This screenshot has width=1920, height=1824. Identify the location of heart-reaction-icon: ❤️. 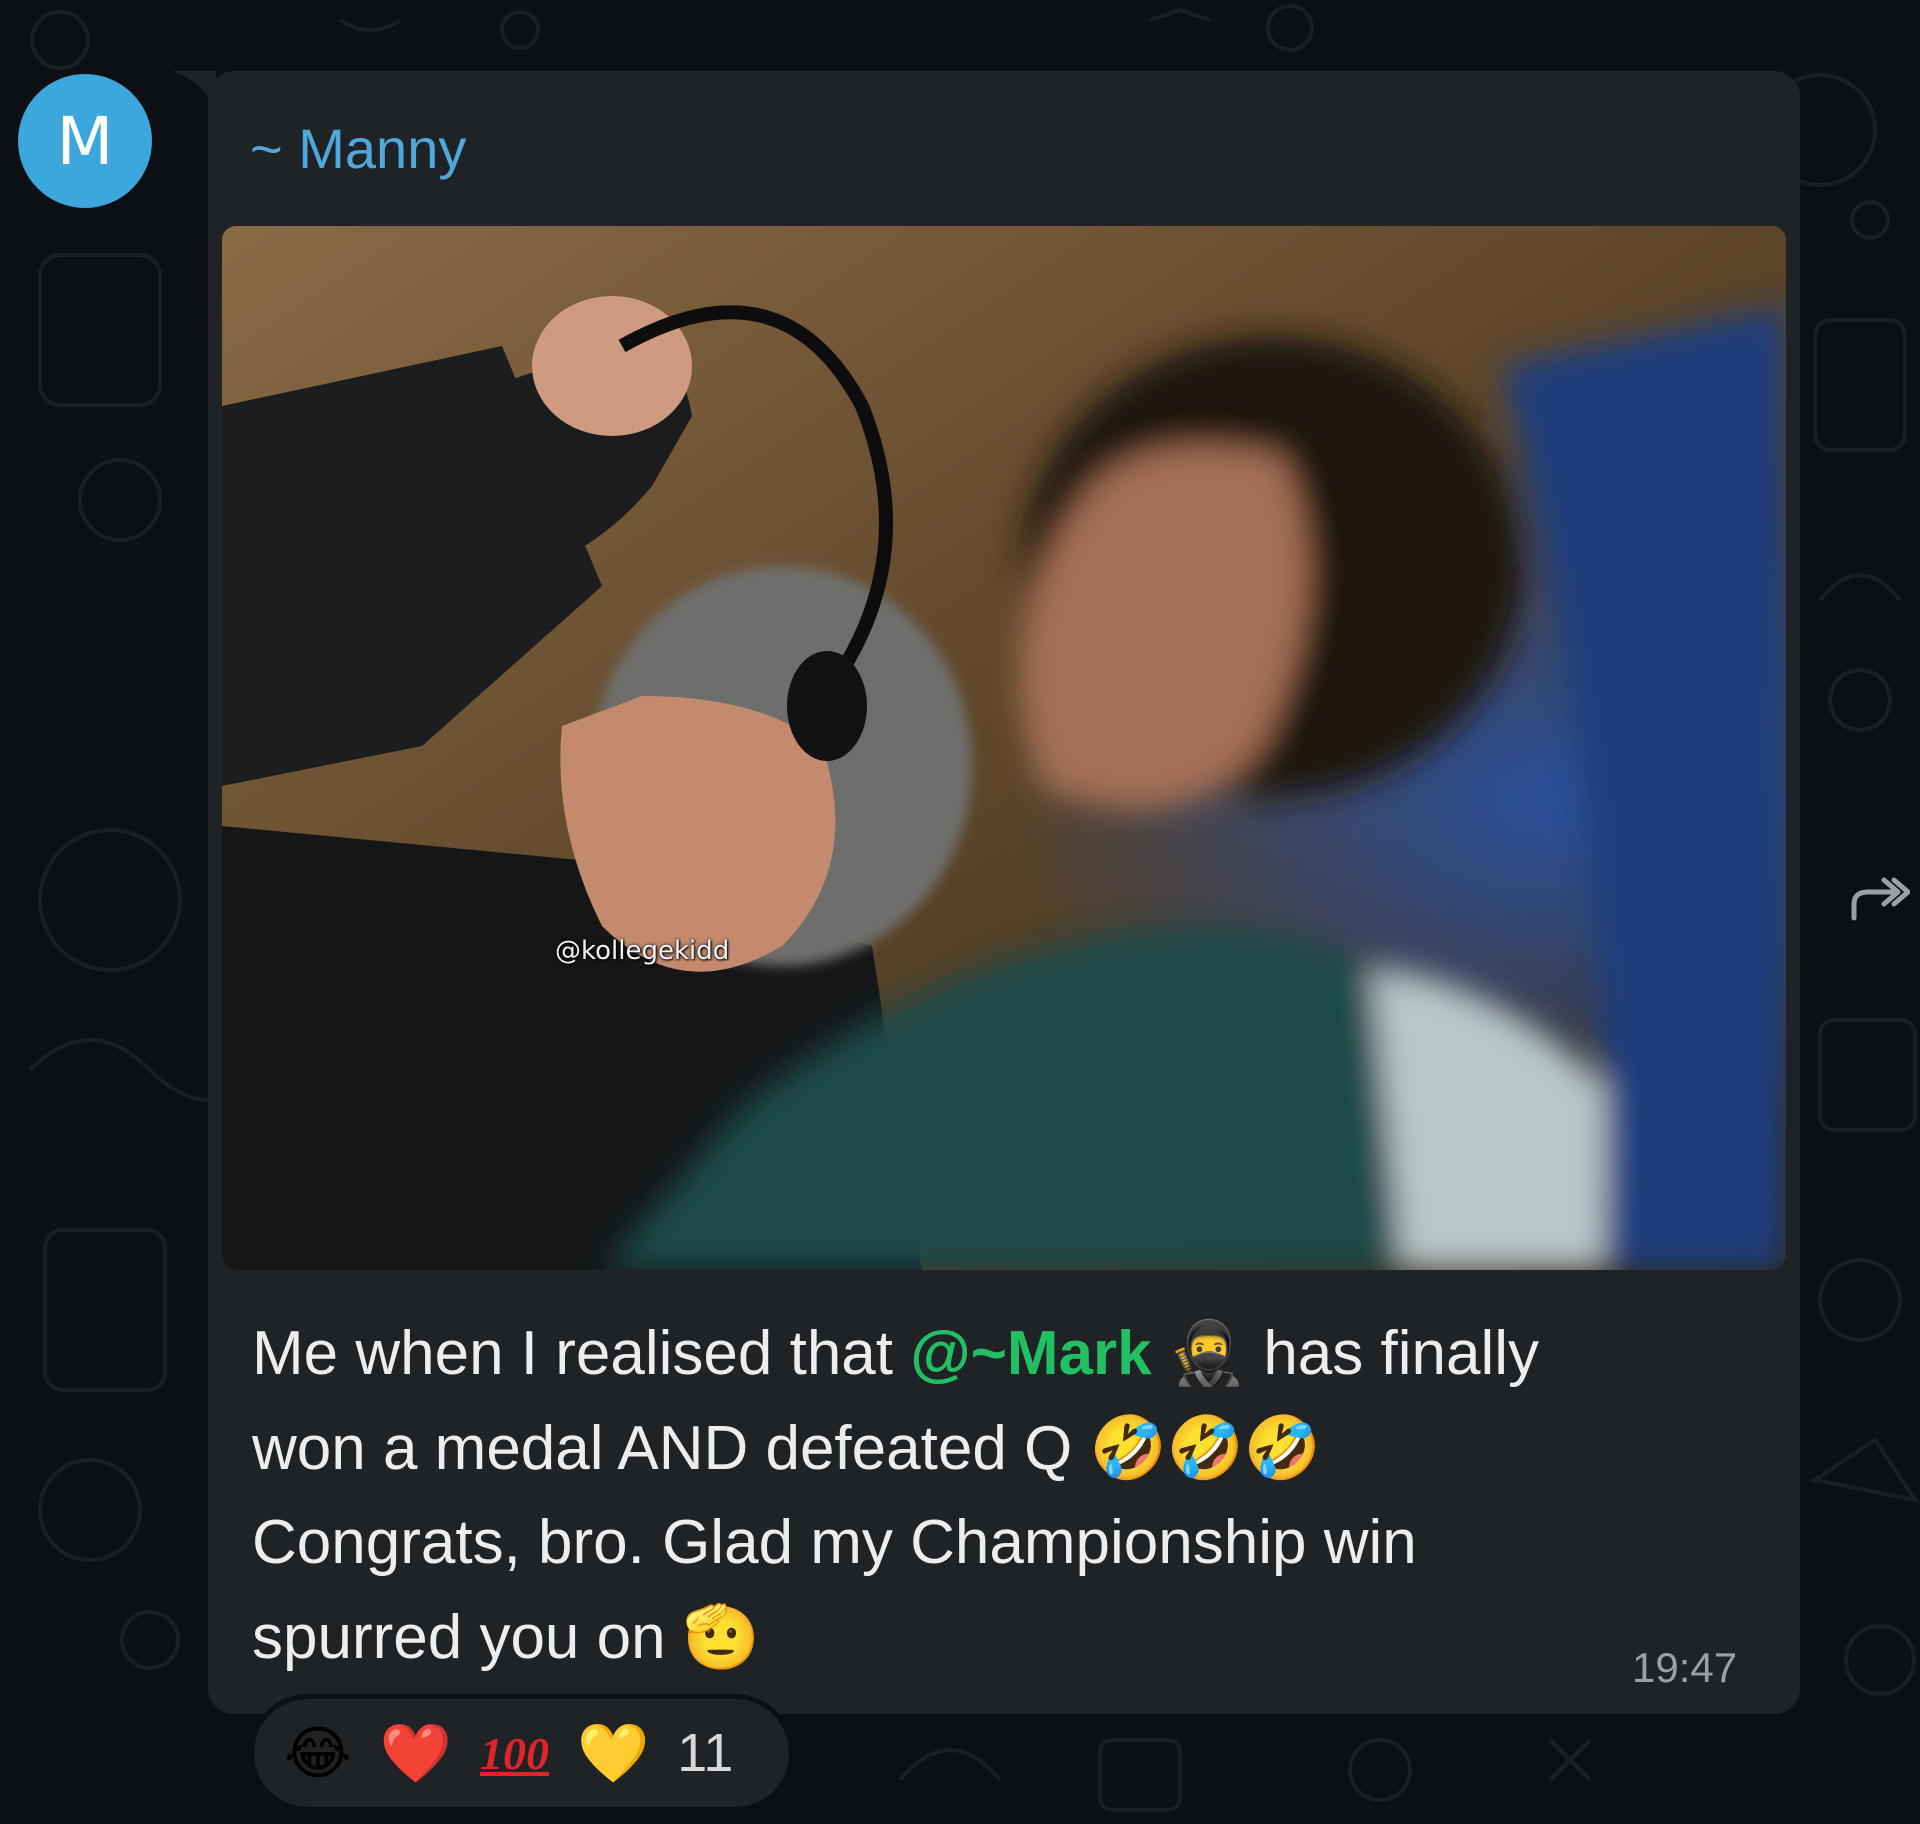
(415, 1753).